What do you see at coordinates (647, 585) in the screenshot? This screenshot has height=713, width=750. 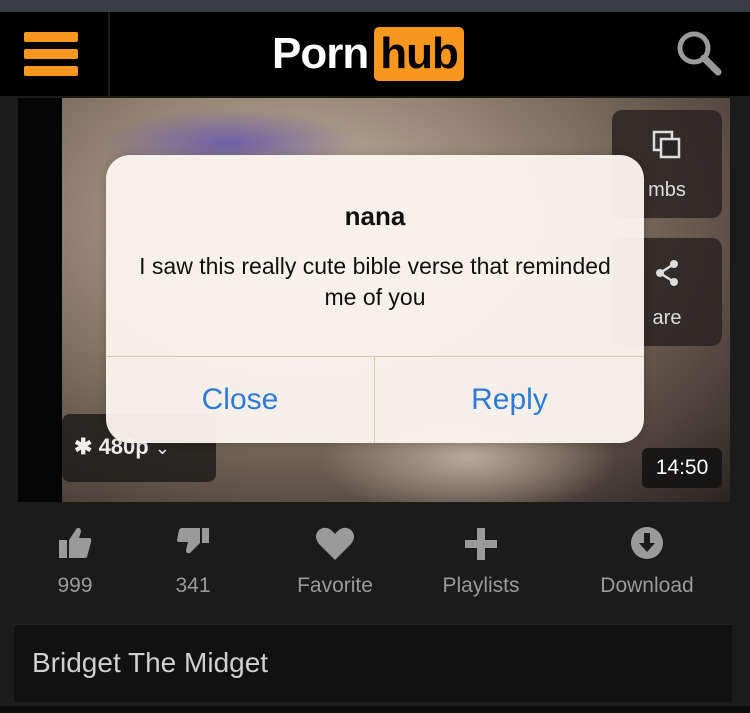 I see `download-label: Download` at bounding box center [647, 585].